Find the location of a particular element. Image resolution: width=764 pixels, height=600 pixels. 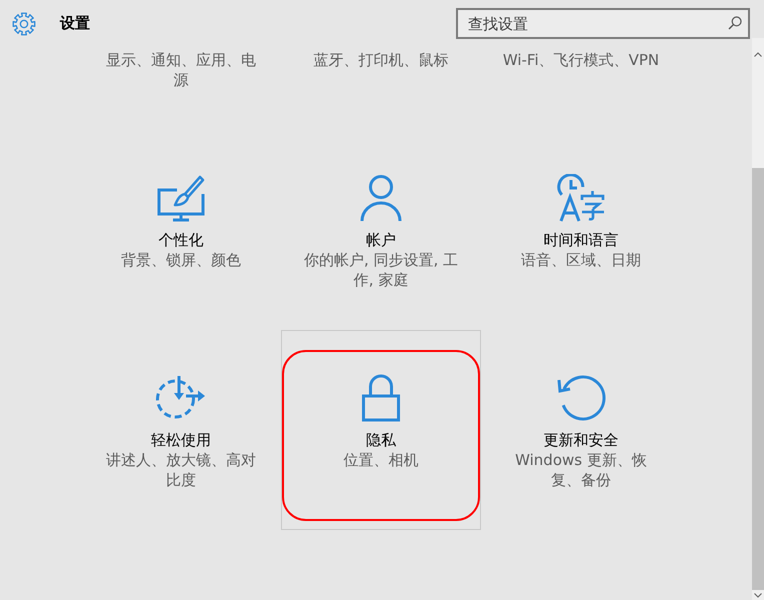

scrollbar-thumb is located at coordinates (758, 379).